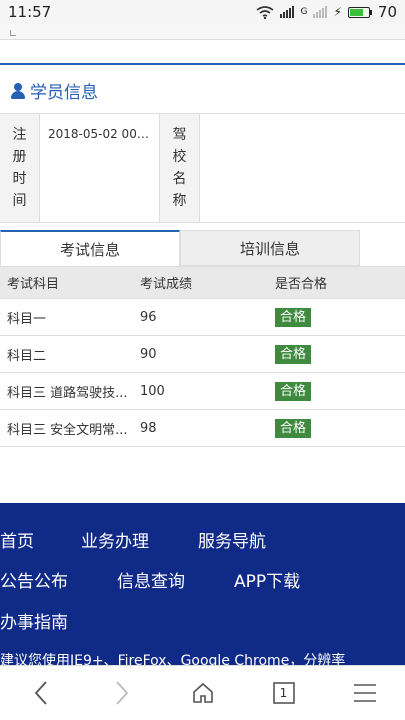  I want to click on footer-link-announcements: 公告公布, so click(58, 579).